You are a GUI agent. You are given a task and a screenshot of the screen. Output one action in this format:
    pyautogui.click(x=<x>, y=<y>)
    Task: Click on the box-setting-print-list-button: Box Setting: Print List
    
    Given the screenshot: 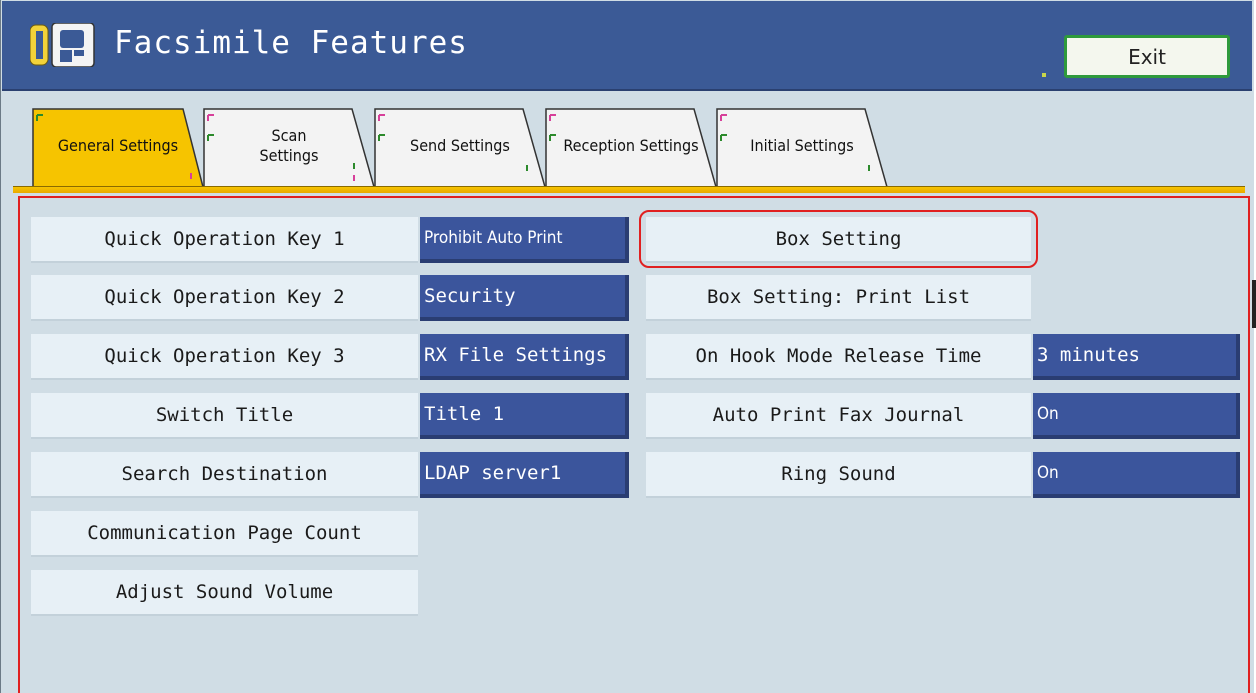 What is the action you would take?
    pyautogui.click(x=838, y=298)
    